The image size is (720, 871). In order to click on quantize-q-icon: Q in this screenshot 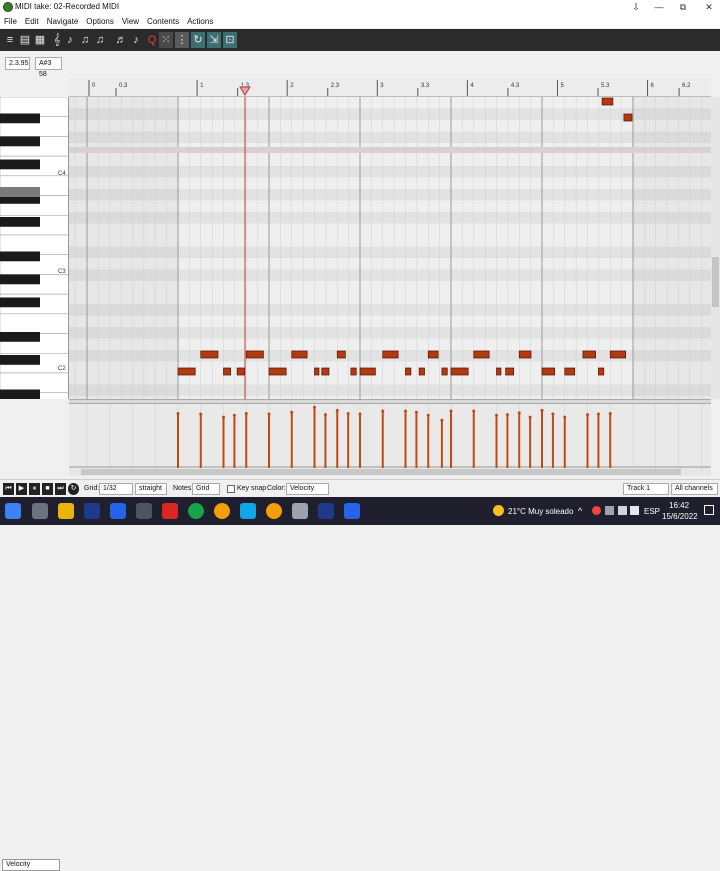, I will do `click(152, 40)`.